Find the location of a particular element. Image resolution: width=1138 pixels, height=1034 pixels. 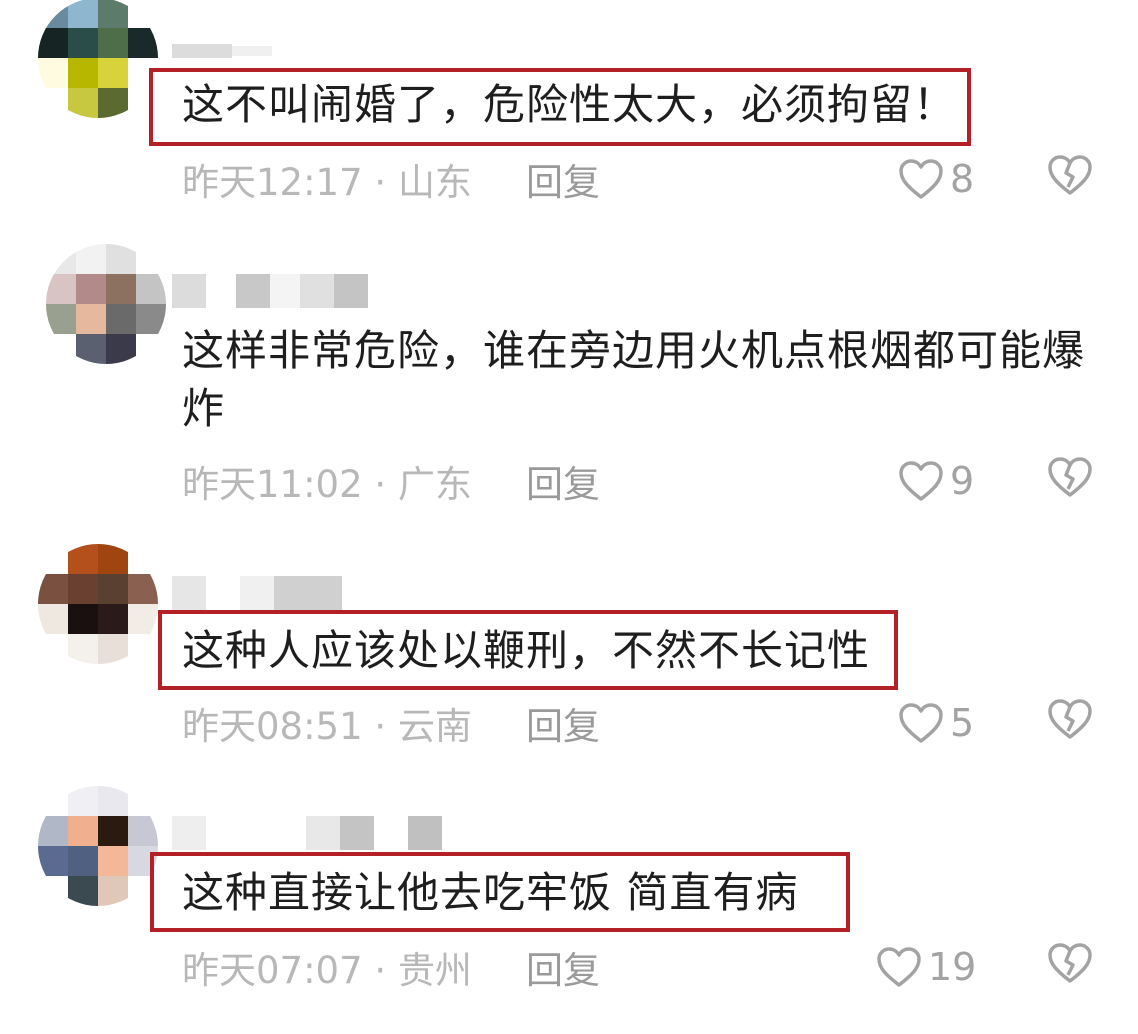

comment-text: 这种直接让他去吃牢饭 简直有病 is located at coordinates (490, 892).